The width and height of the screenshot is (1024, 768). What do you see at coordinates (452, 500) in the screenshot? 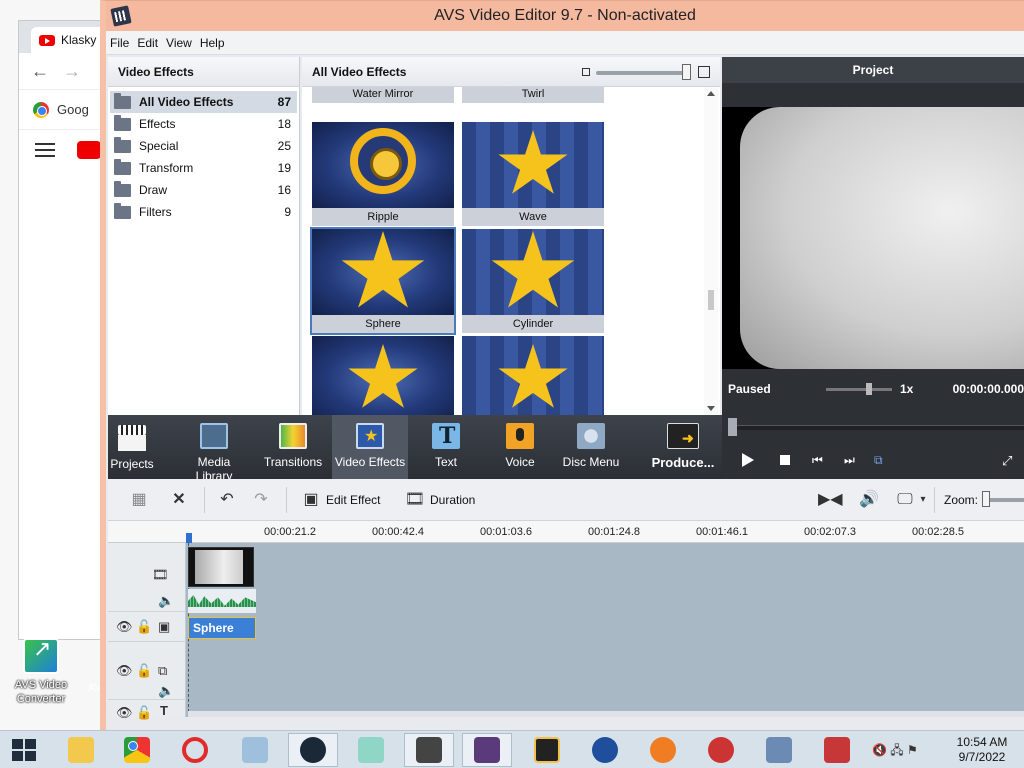
I see `duration-button: Duration` at bounding box center [452, 500].